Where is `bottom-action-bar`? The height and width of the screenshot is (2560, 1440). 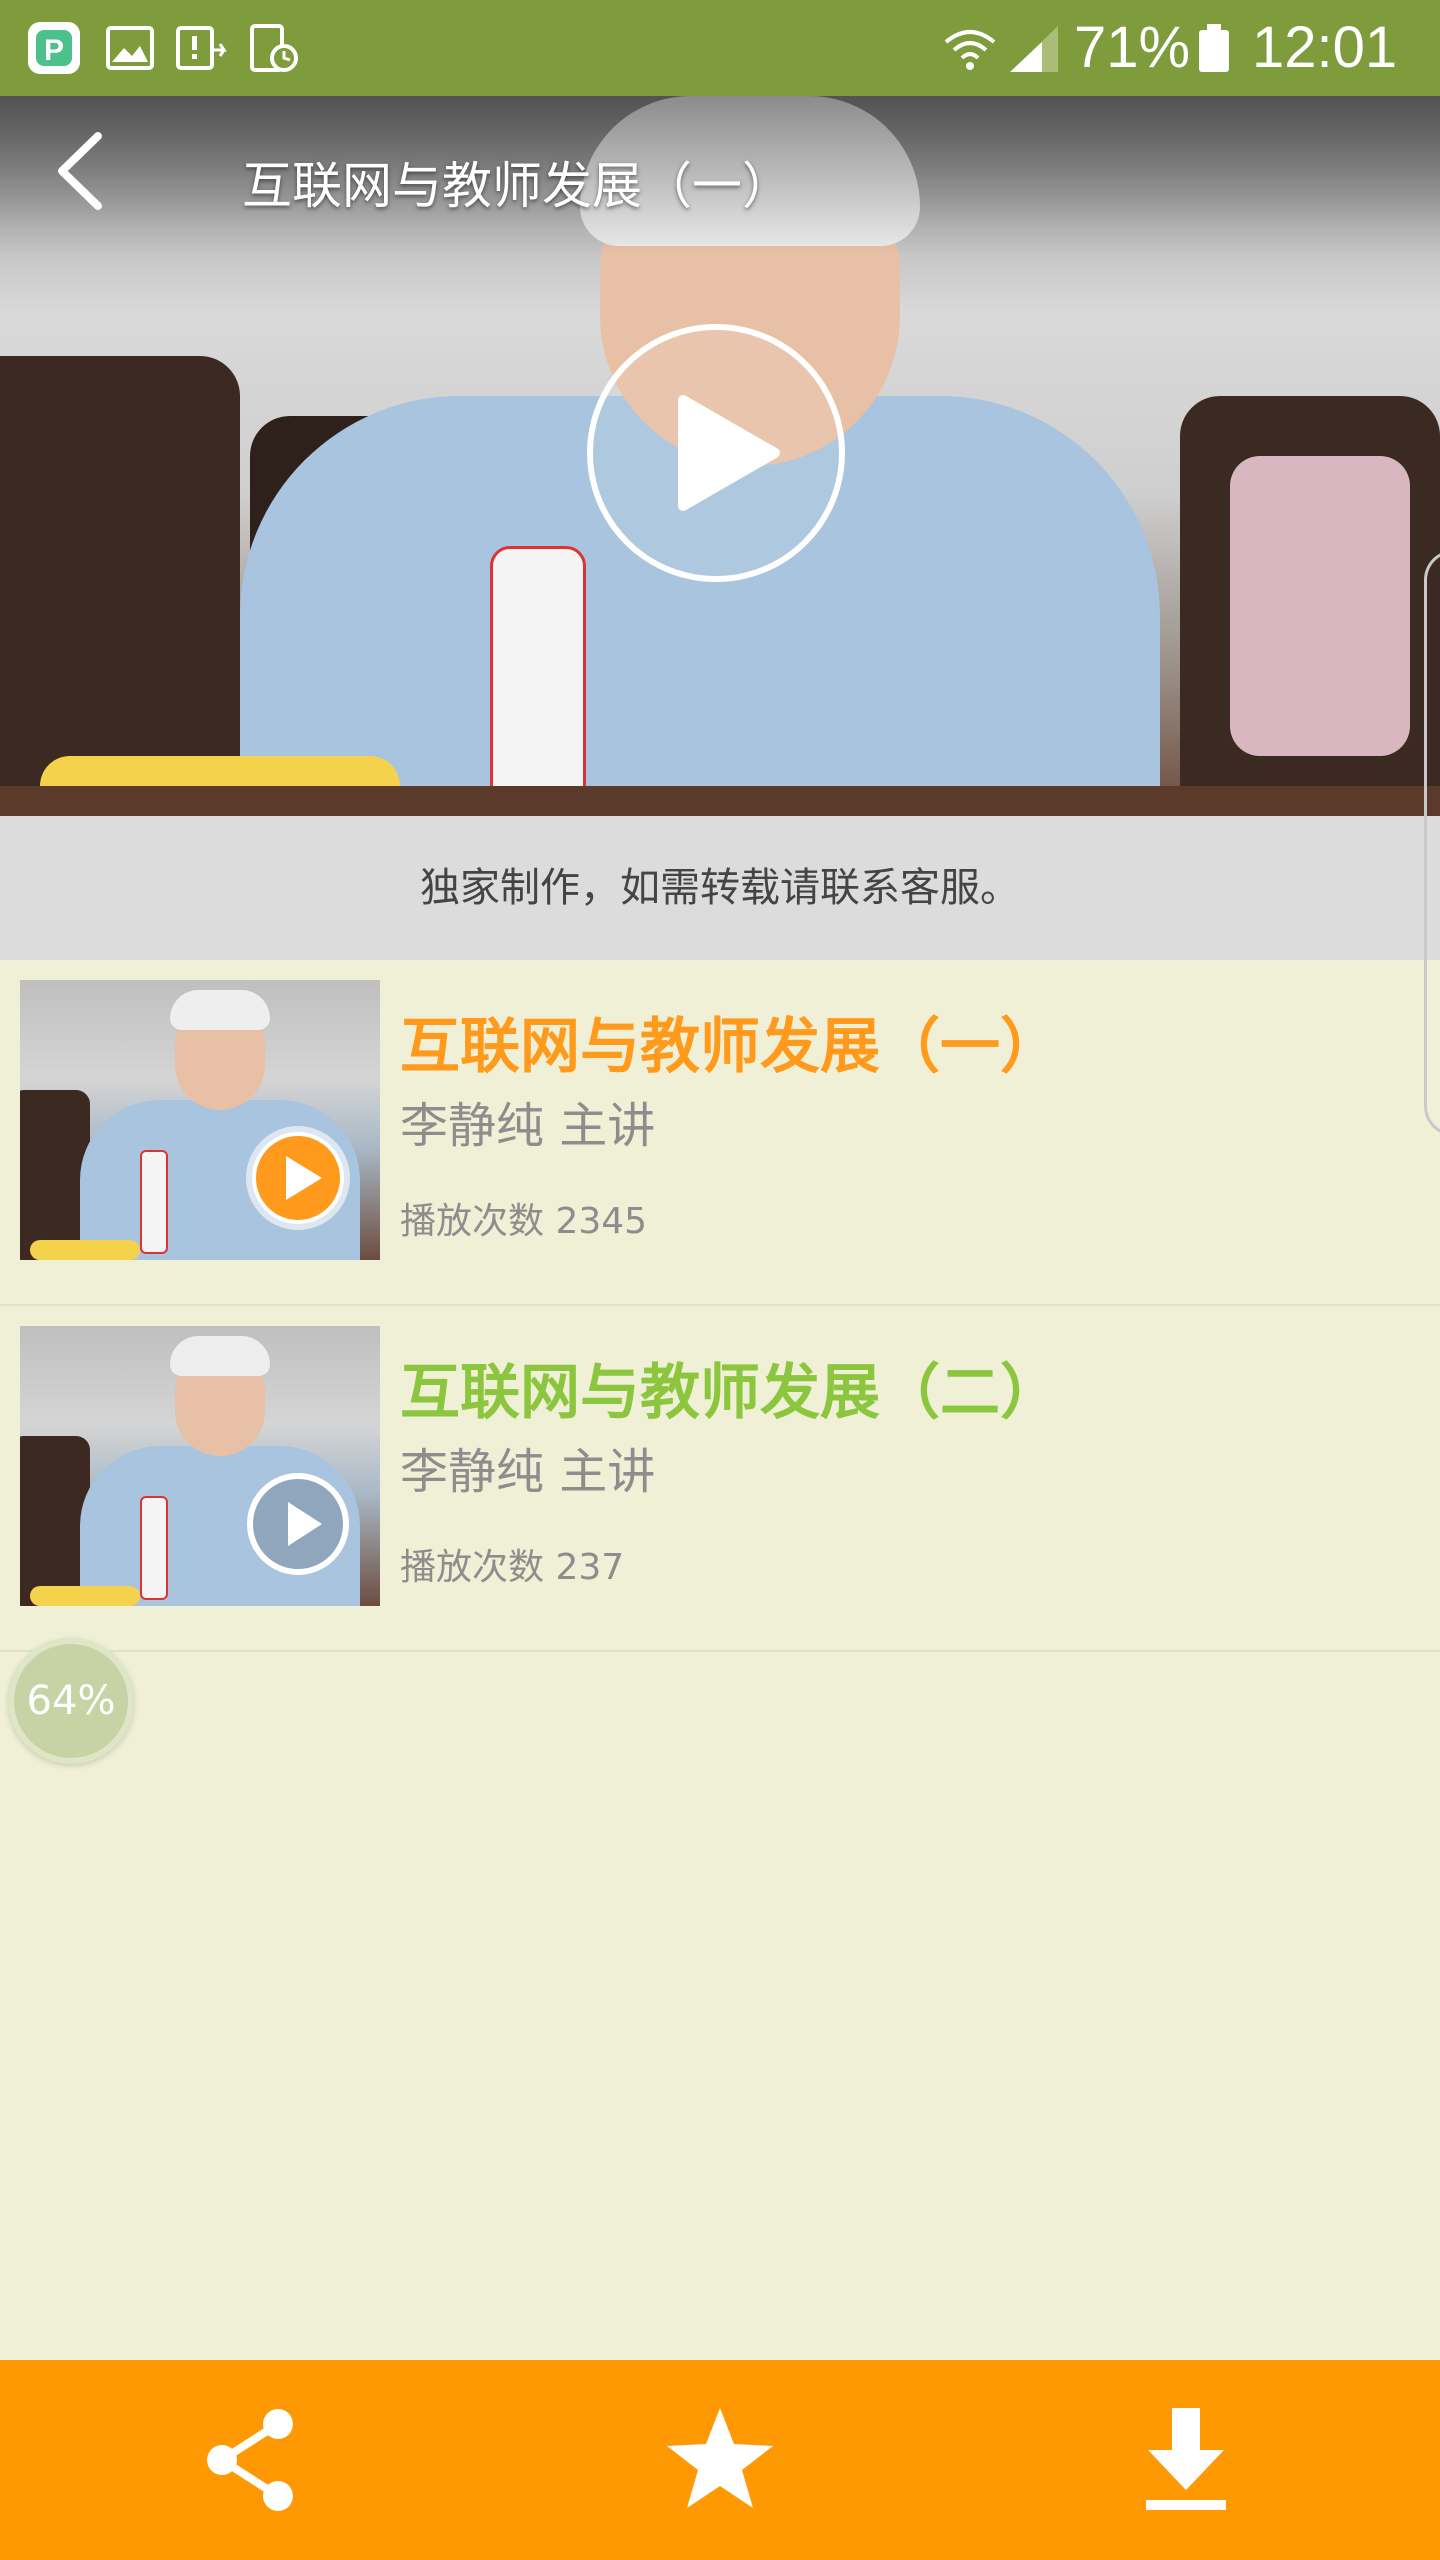
bottom-action-bar is located at coordinates (720, 2460).